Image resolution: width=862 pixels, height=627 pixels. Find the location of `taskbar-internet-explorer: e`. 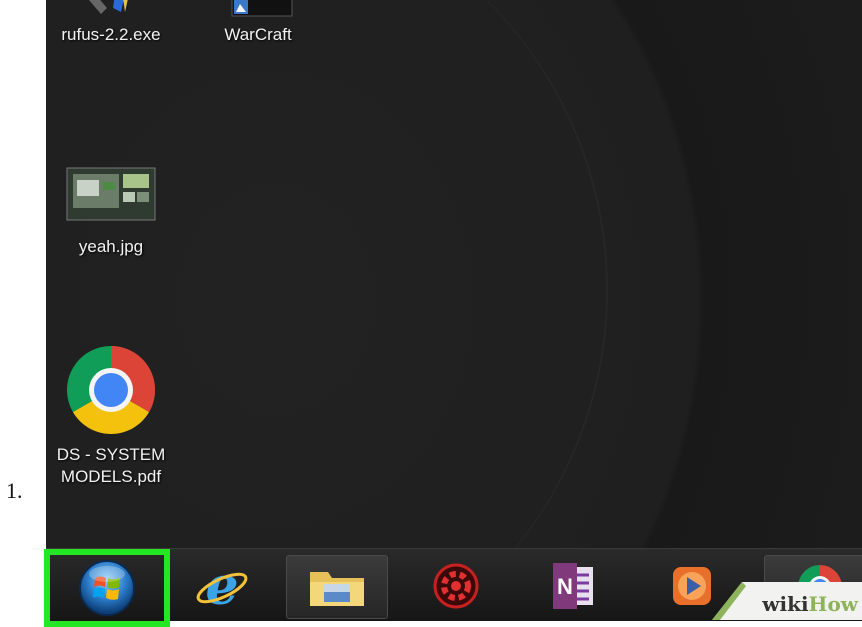

taskbar-internet-explorer: e is located at coordinates (222, 586).